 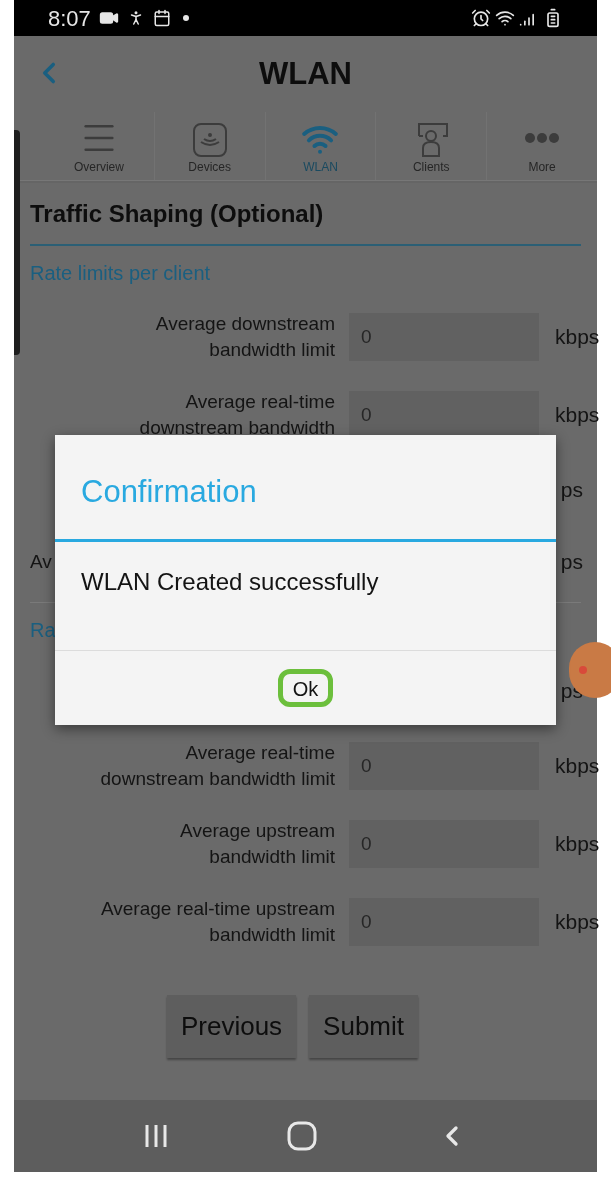 What do you see at coordinates (542, 138) in the screenshot?
I see `more-icon` at bounding box center [542, 138].